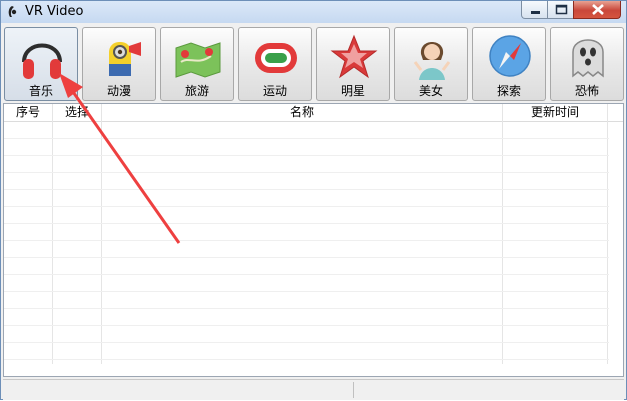  What do you see at coordinates (313, 12) in the screenshot?
I see `title-bar: VR Video` at bounding box center [313, 12].